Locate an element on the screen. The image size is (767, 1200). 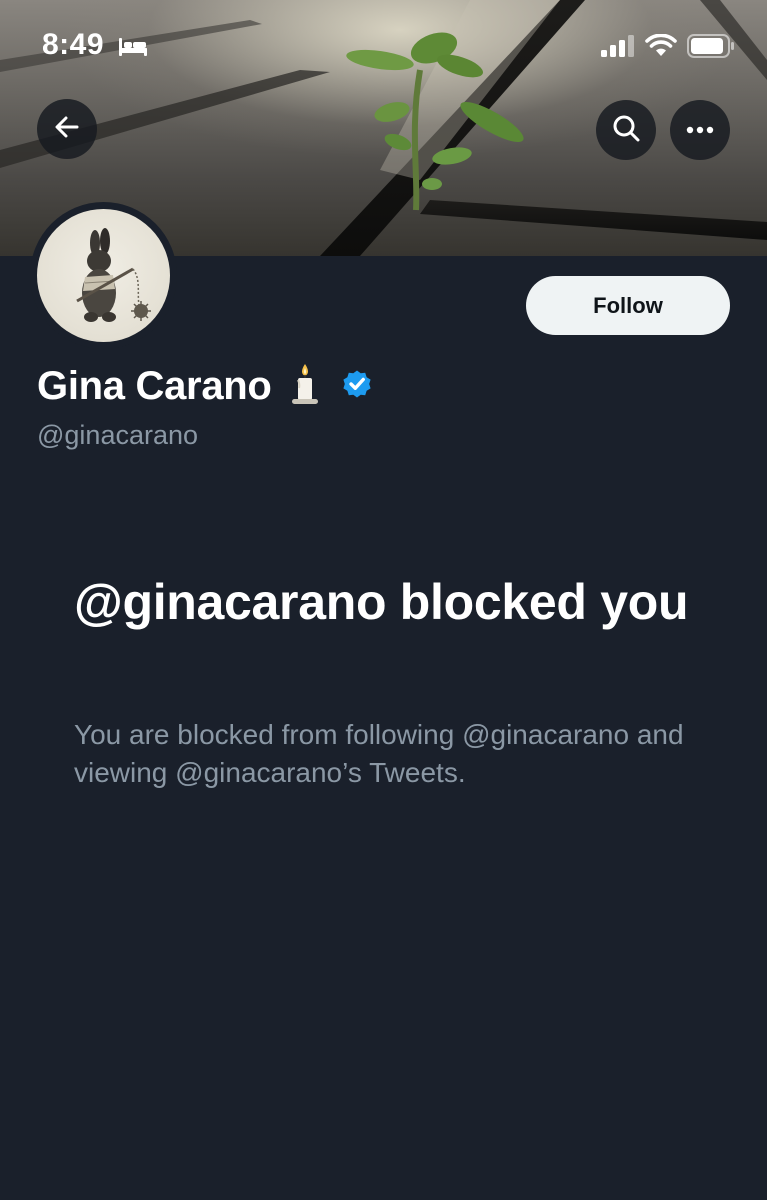
avatar is located at coordinates (103, 275).